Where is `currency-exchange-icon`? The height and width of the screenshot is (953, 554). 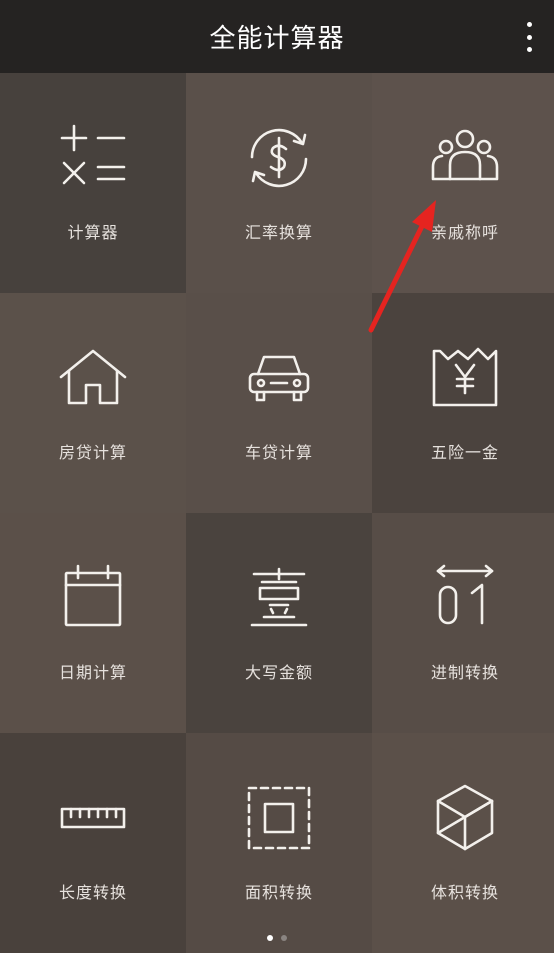
currency-exchange-icon is located at coordinates (279, 158).